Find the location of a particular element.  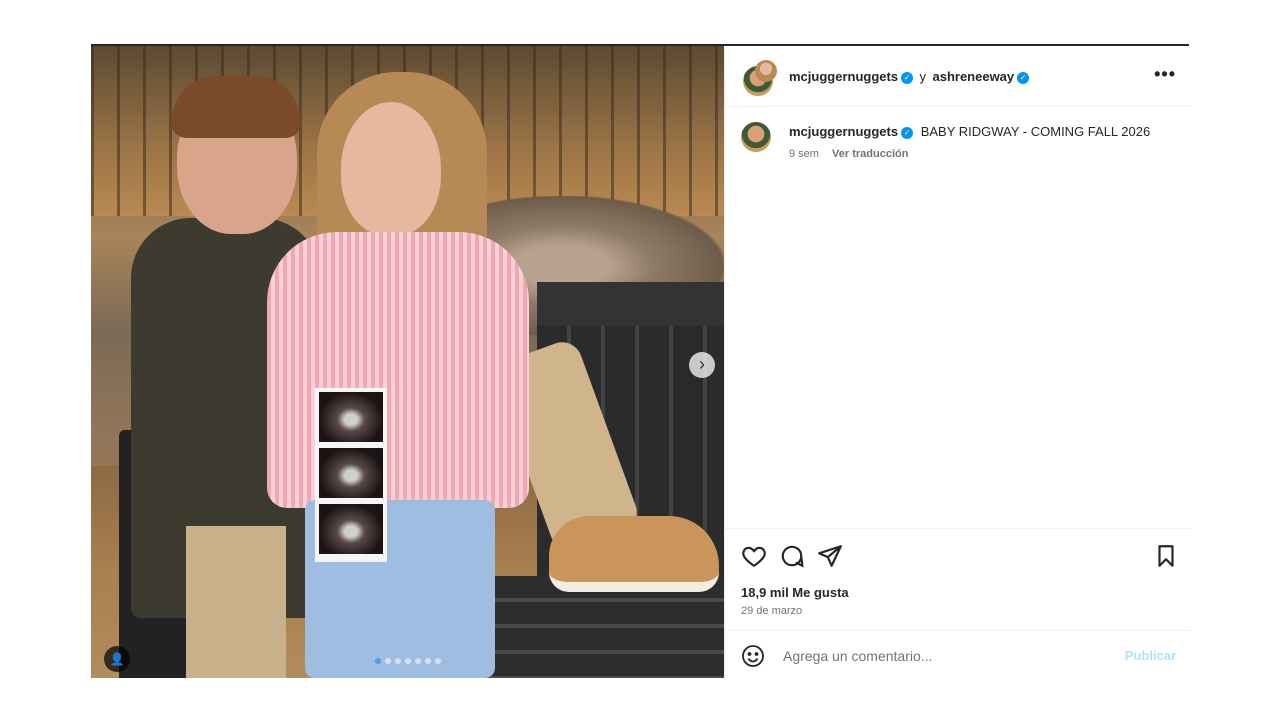

emoji-icon is located at coordinates (753, 656).